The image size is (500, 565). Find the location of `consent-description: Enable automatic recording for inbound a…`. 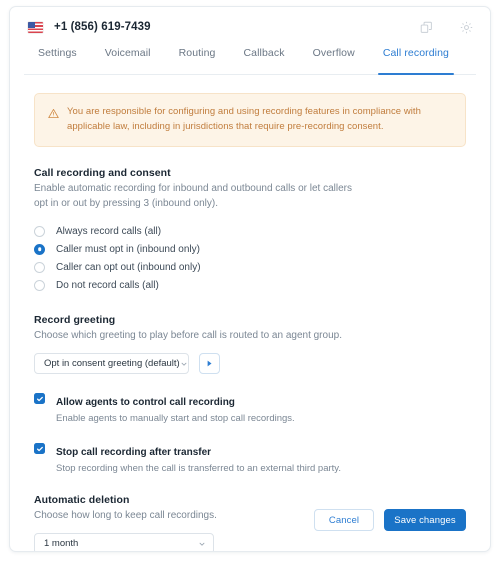

consent-description: Enable automatic recording for inbound a… is located at coordinates (193, 196).